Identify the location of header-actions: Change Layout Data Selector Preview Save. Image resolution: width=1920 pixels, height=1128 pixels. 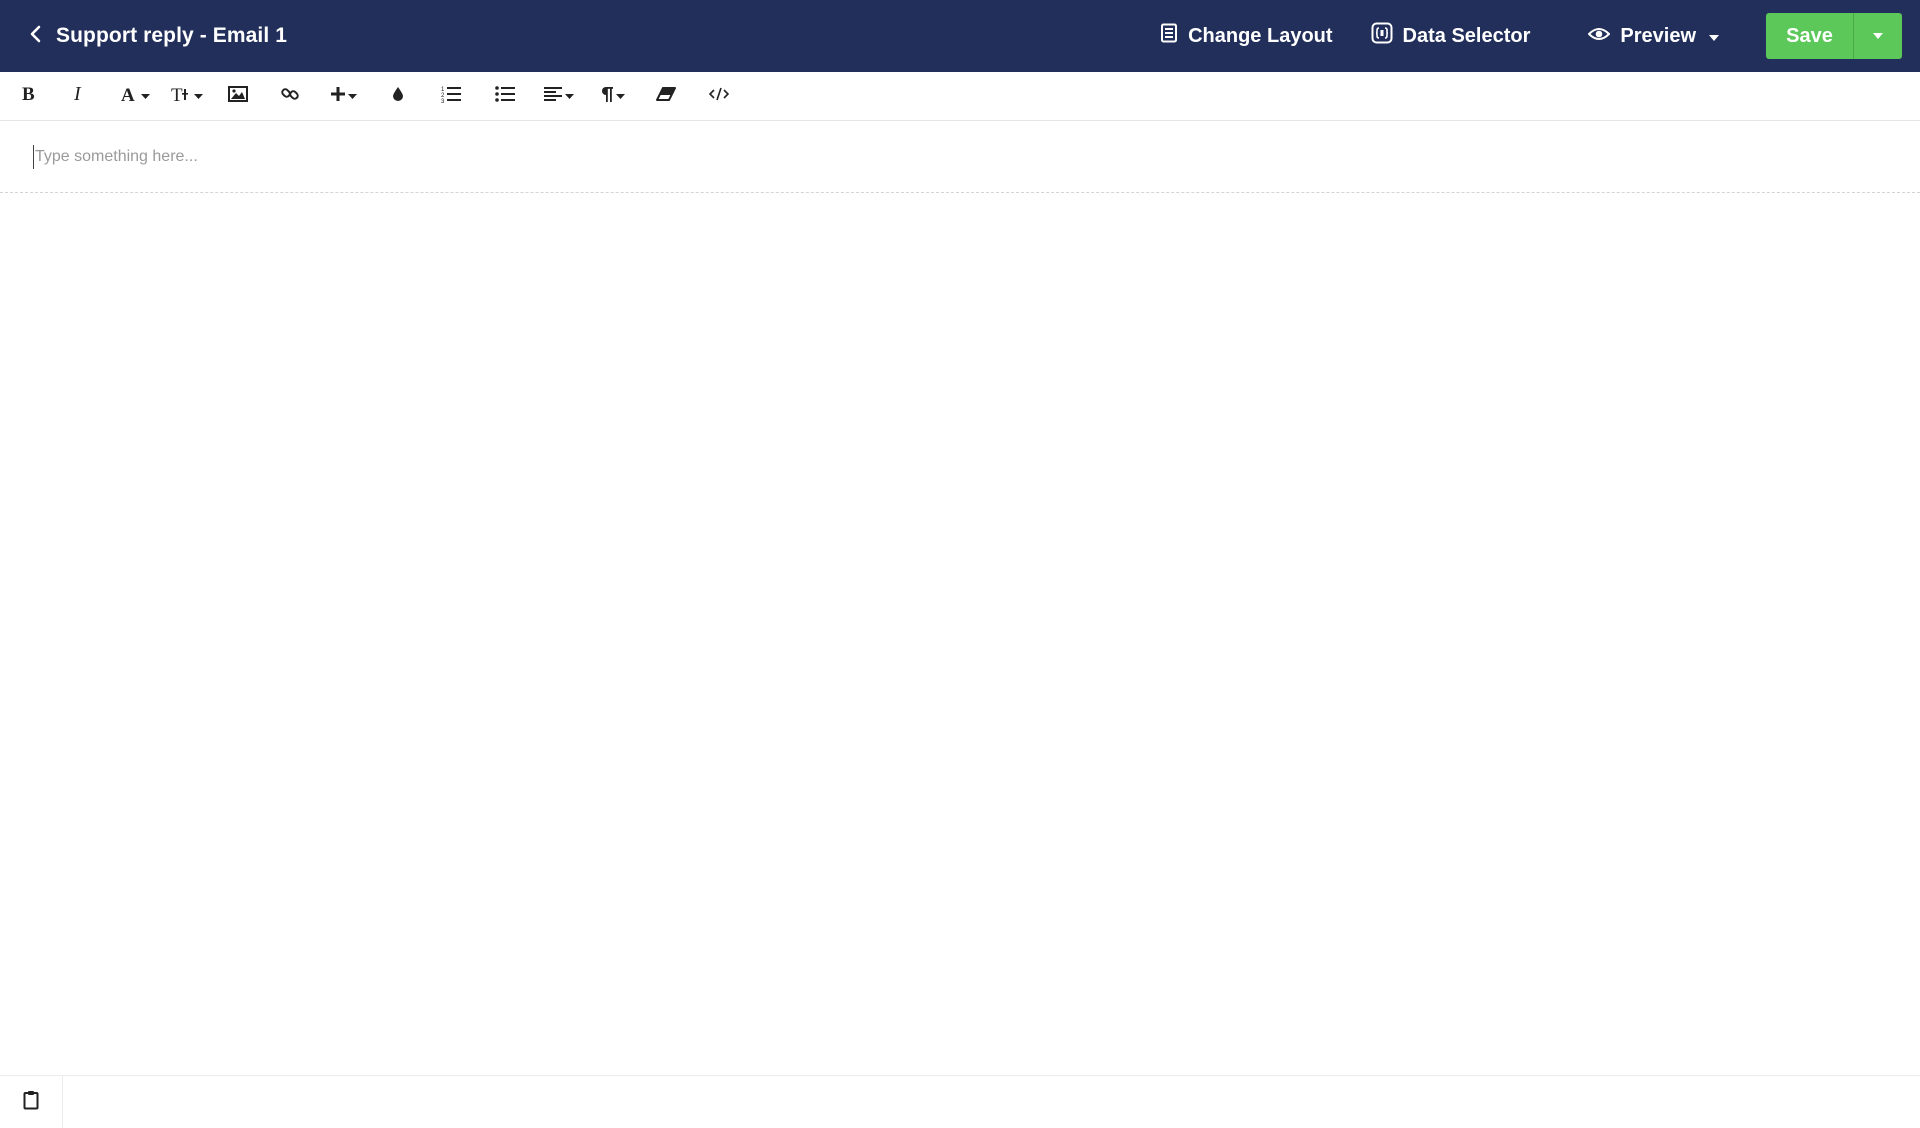
(1540, 36).